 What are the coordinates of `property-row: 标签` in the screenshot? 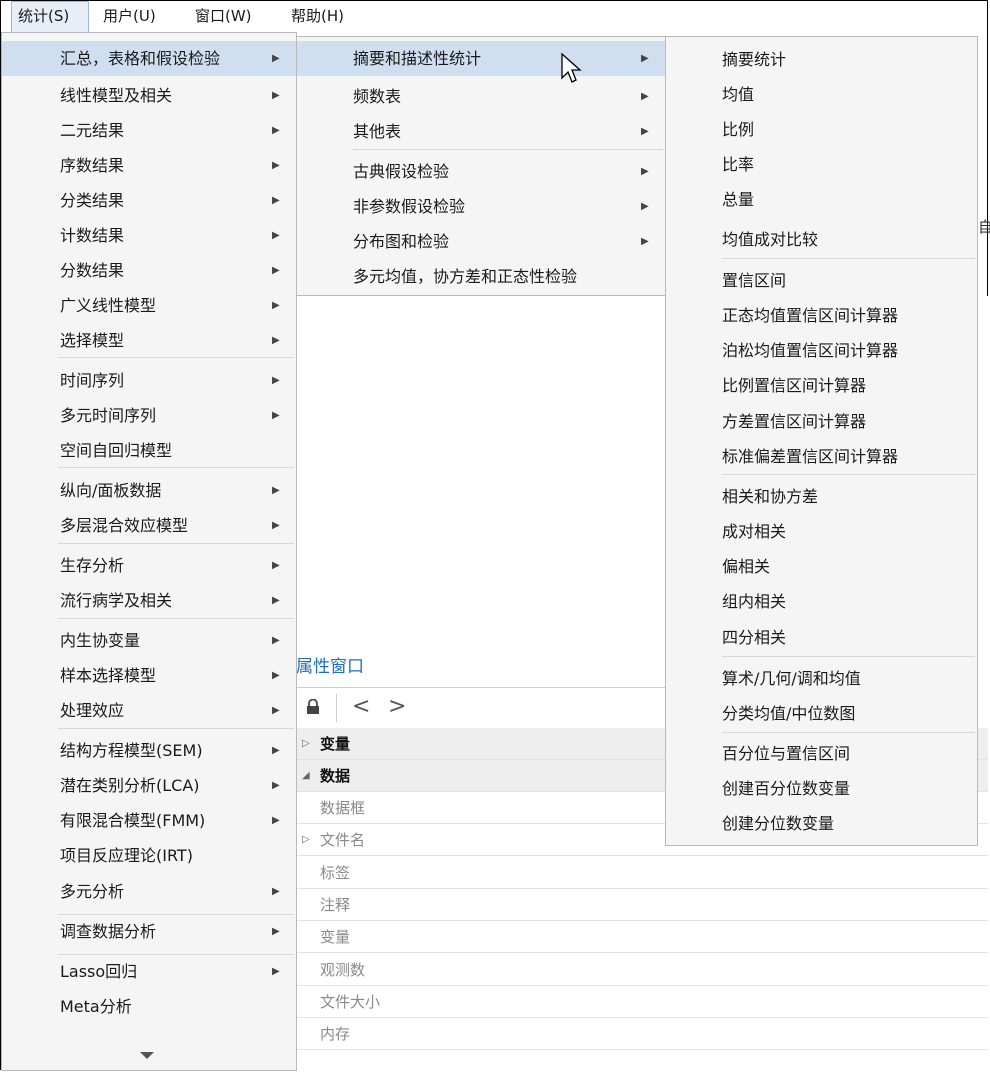 It's located at (642, 873).